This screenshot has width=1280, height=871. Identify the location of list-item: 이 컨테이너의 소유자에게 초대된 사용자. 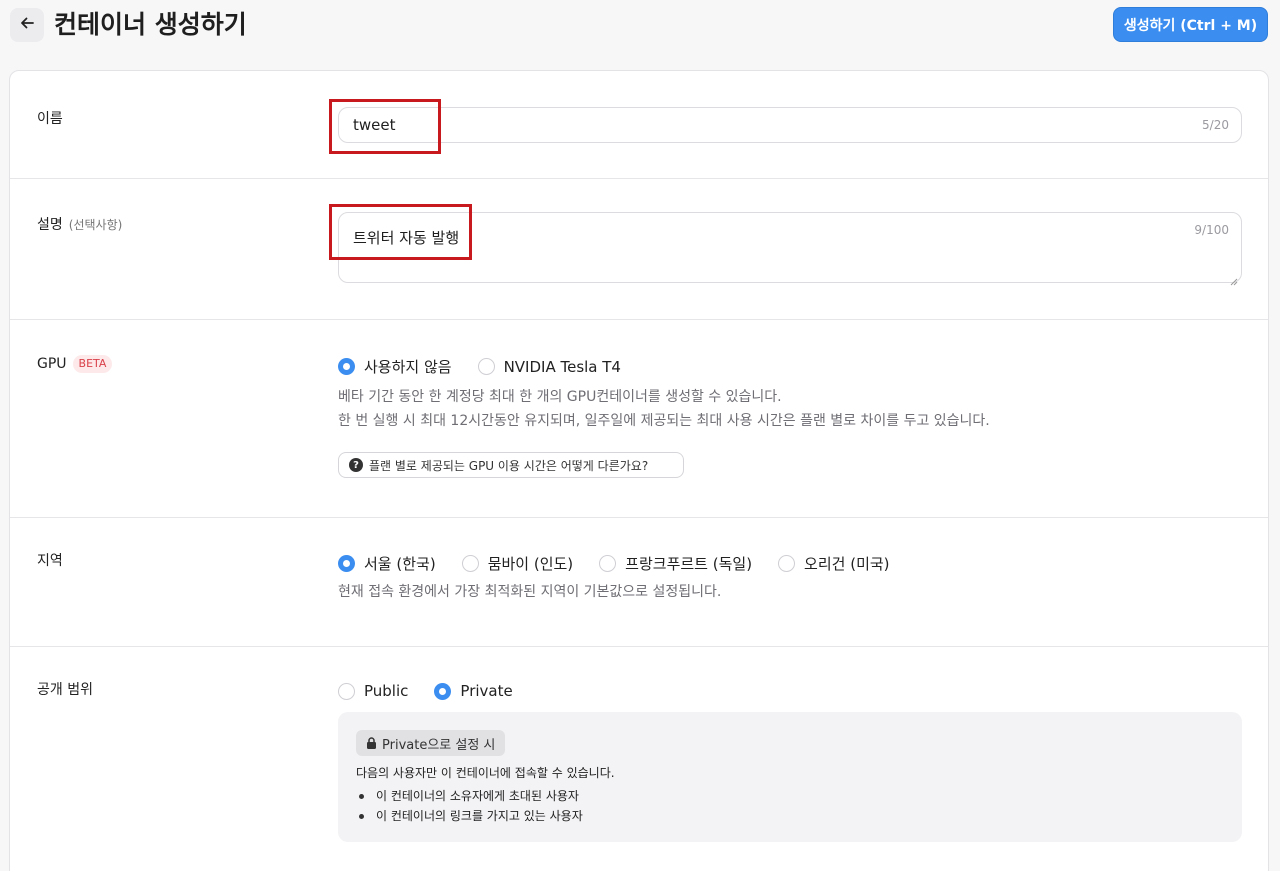
(469, 796).